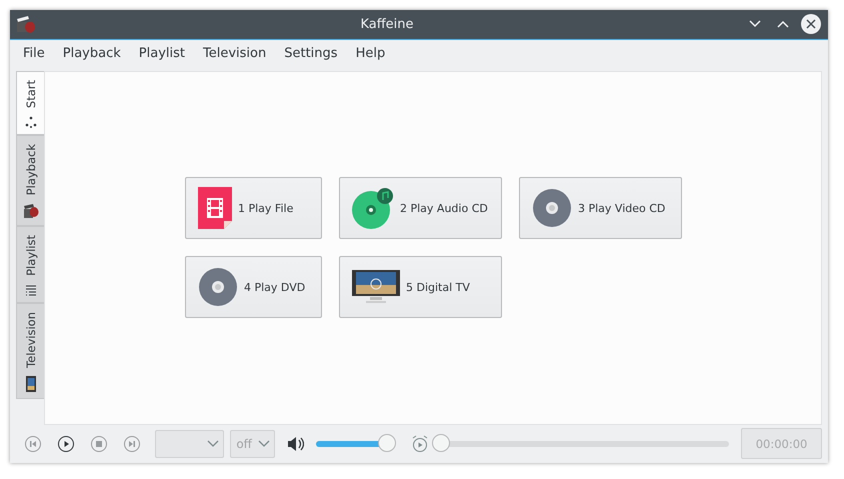 The height and width of the screenshot is (479, 844). I want to click on side-tab: Television, so click(30, 350).